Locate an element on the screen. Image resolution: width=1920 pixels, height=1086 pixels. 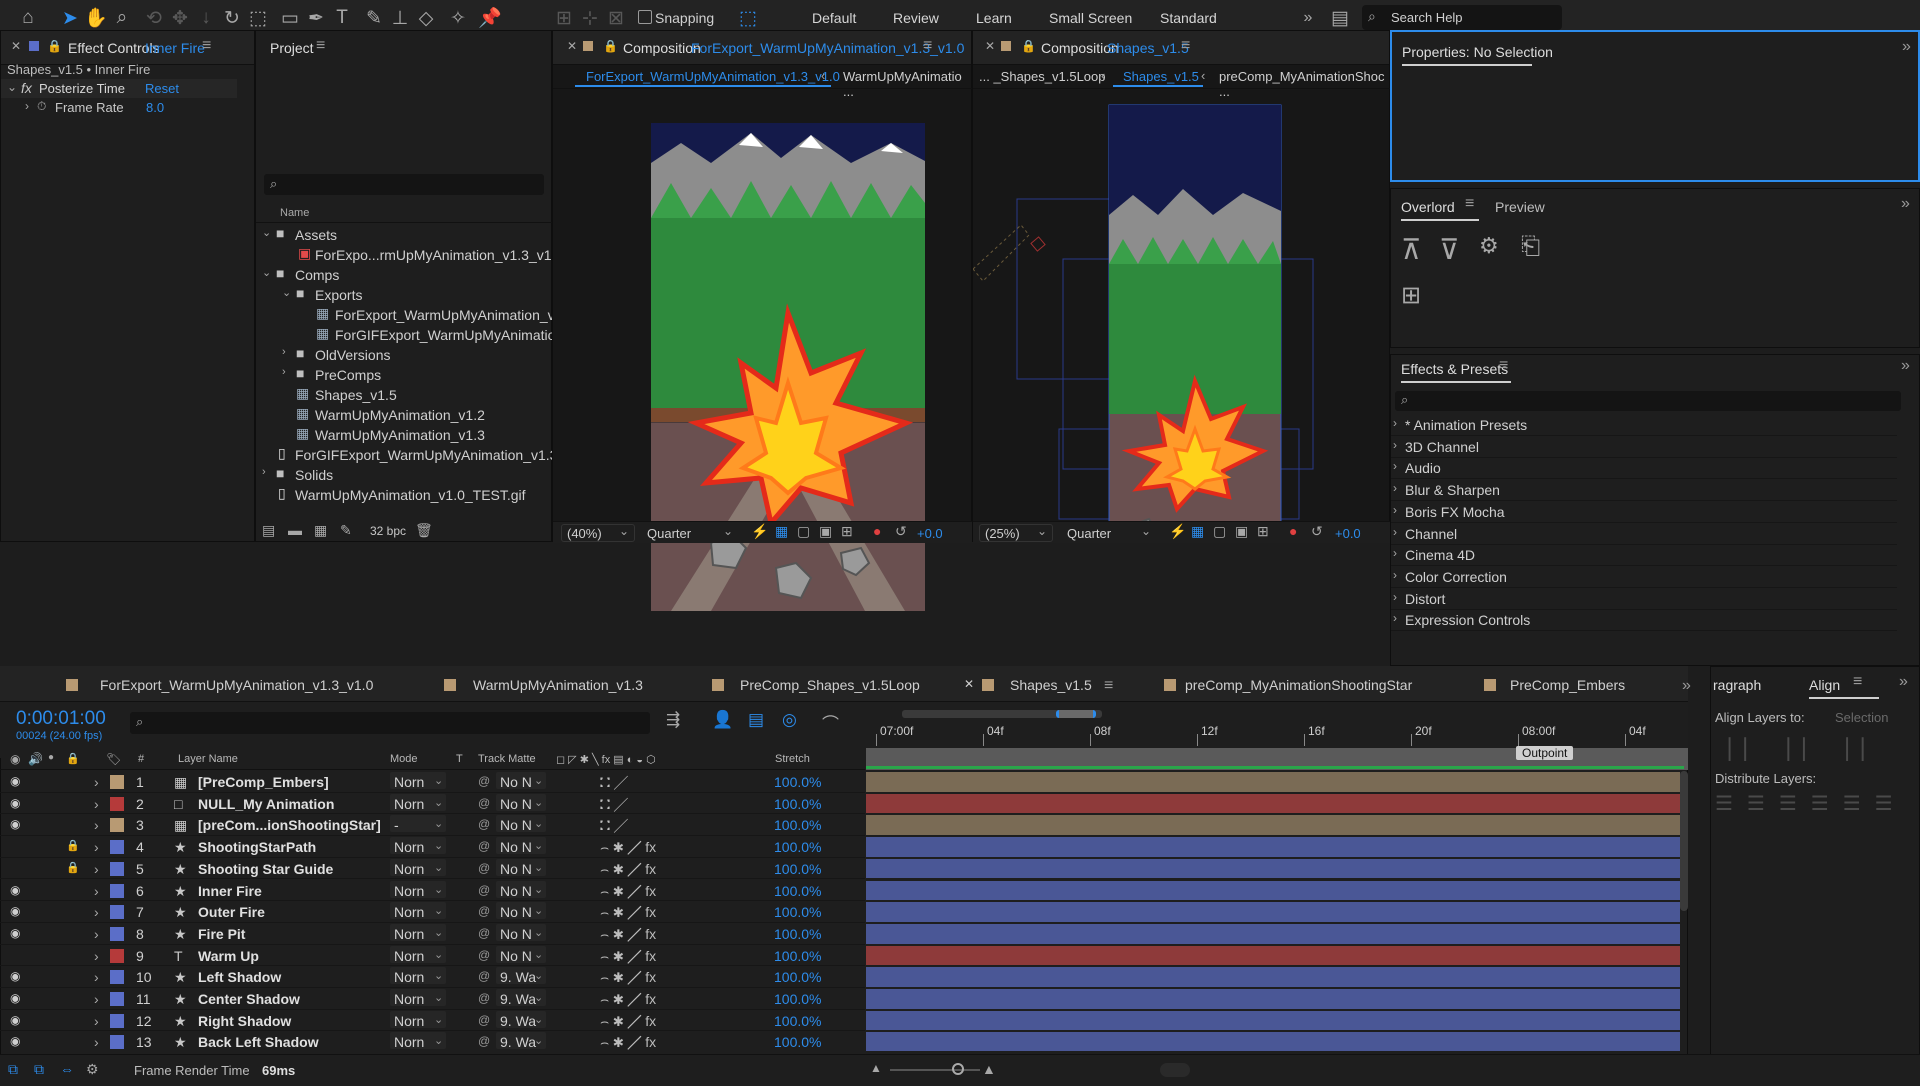
effect-reset-button: Reset is located at coordinates (162, 88).